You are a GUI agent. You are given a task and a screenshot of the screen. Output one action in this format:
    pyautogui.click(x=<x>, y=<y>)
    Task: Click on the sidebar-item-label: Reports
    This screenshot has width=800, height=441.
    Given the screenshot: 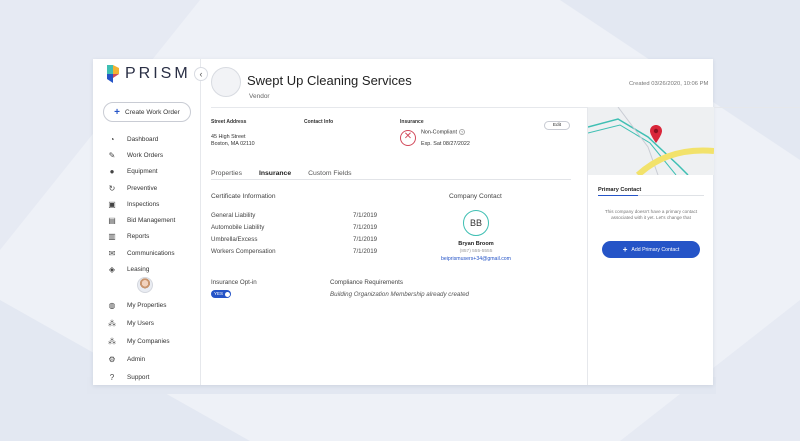 What is the action you would take?
    pyautogui.click(x=138, y=237)
    